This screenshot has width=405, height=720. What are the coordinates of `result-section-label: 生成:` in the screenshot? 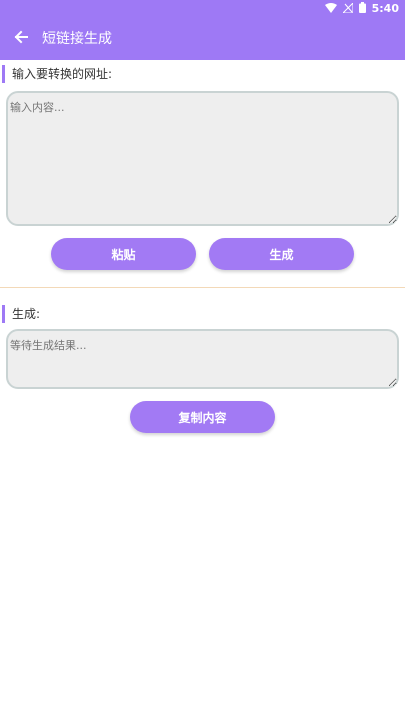 It's located at (20, 314).